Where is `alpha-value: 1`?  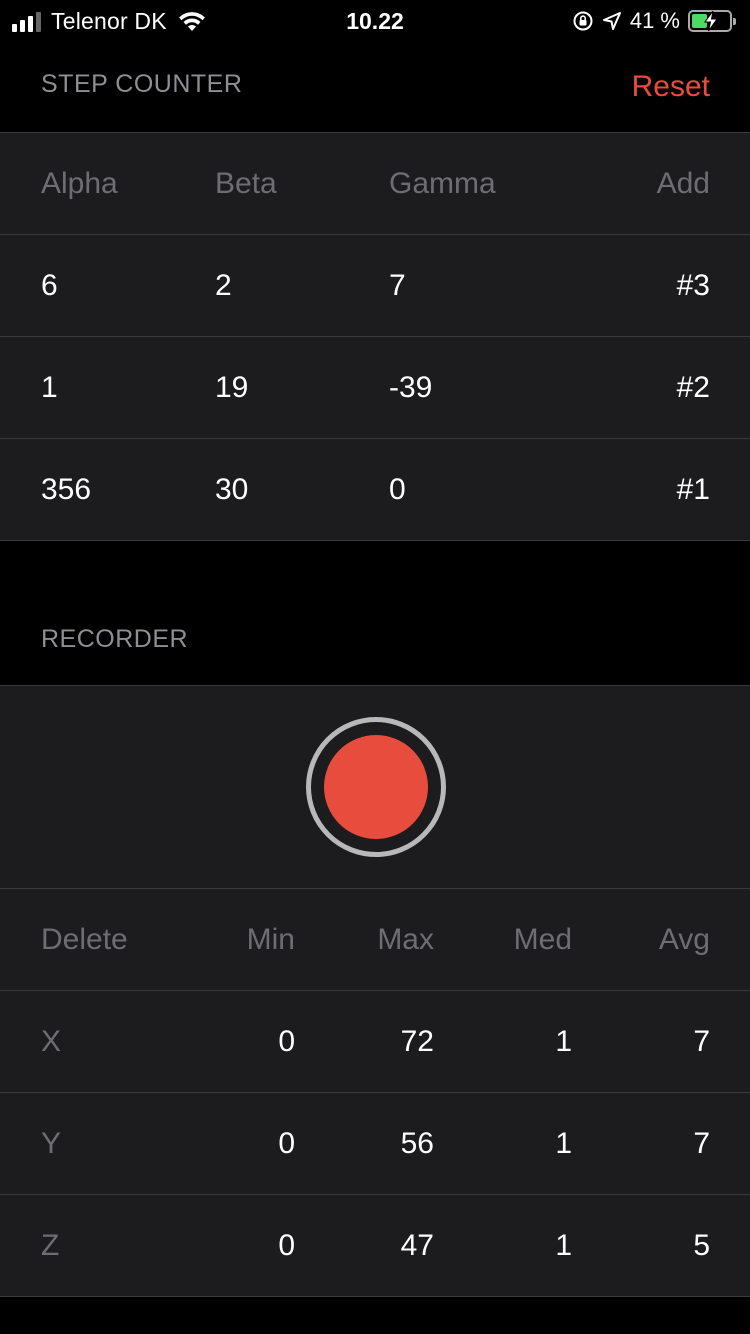 alpha-value: 1 is located at coordinates (49, 387).